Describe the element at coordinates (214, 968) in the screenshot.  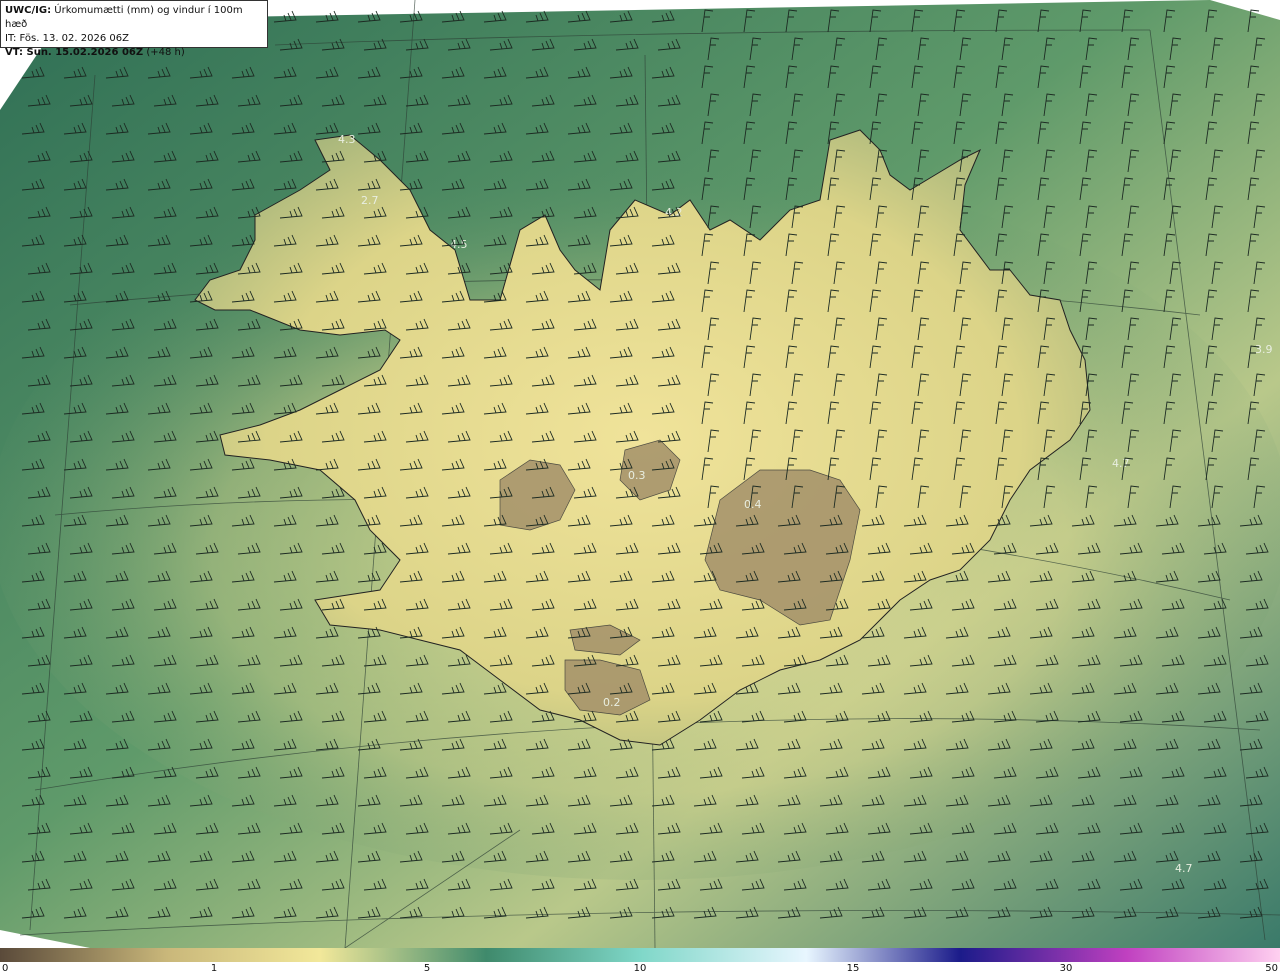
I see `colorbar-tick: 1` at that location.